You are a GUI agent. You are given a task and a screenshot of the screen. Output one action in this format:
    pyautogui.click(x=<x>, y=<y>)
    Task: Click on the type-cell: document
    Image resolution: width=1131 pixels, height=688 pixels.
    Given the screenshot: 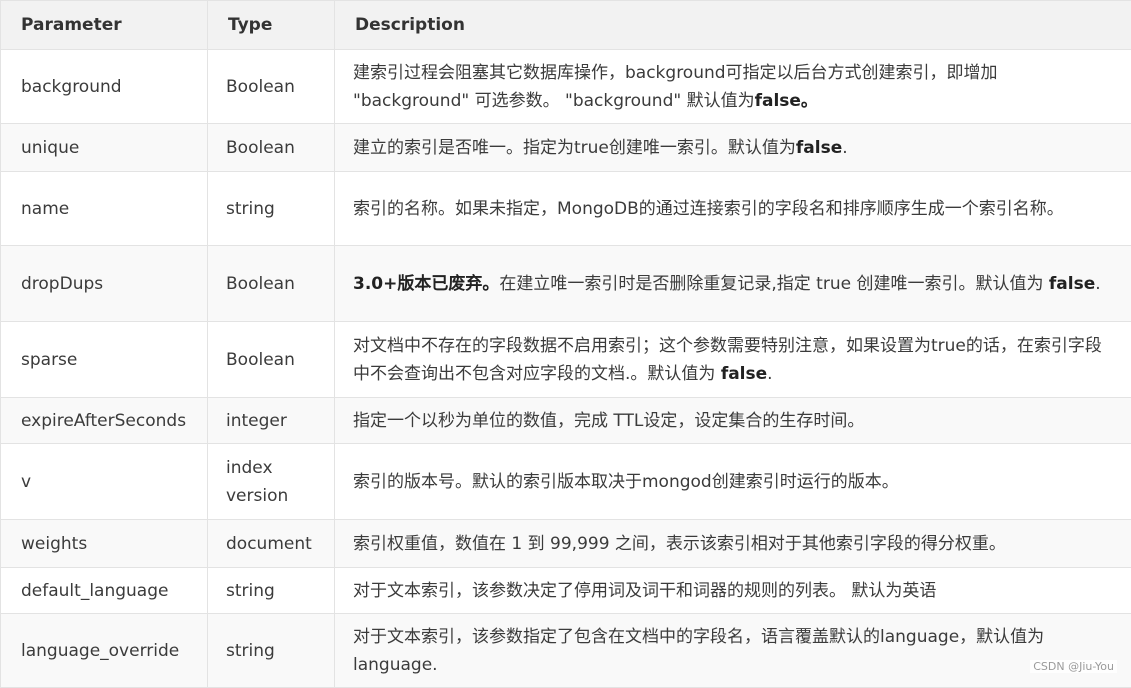 What is the action you would take?
    pyautogui.click(x=271, y=544)
    